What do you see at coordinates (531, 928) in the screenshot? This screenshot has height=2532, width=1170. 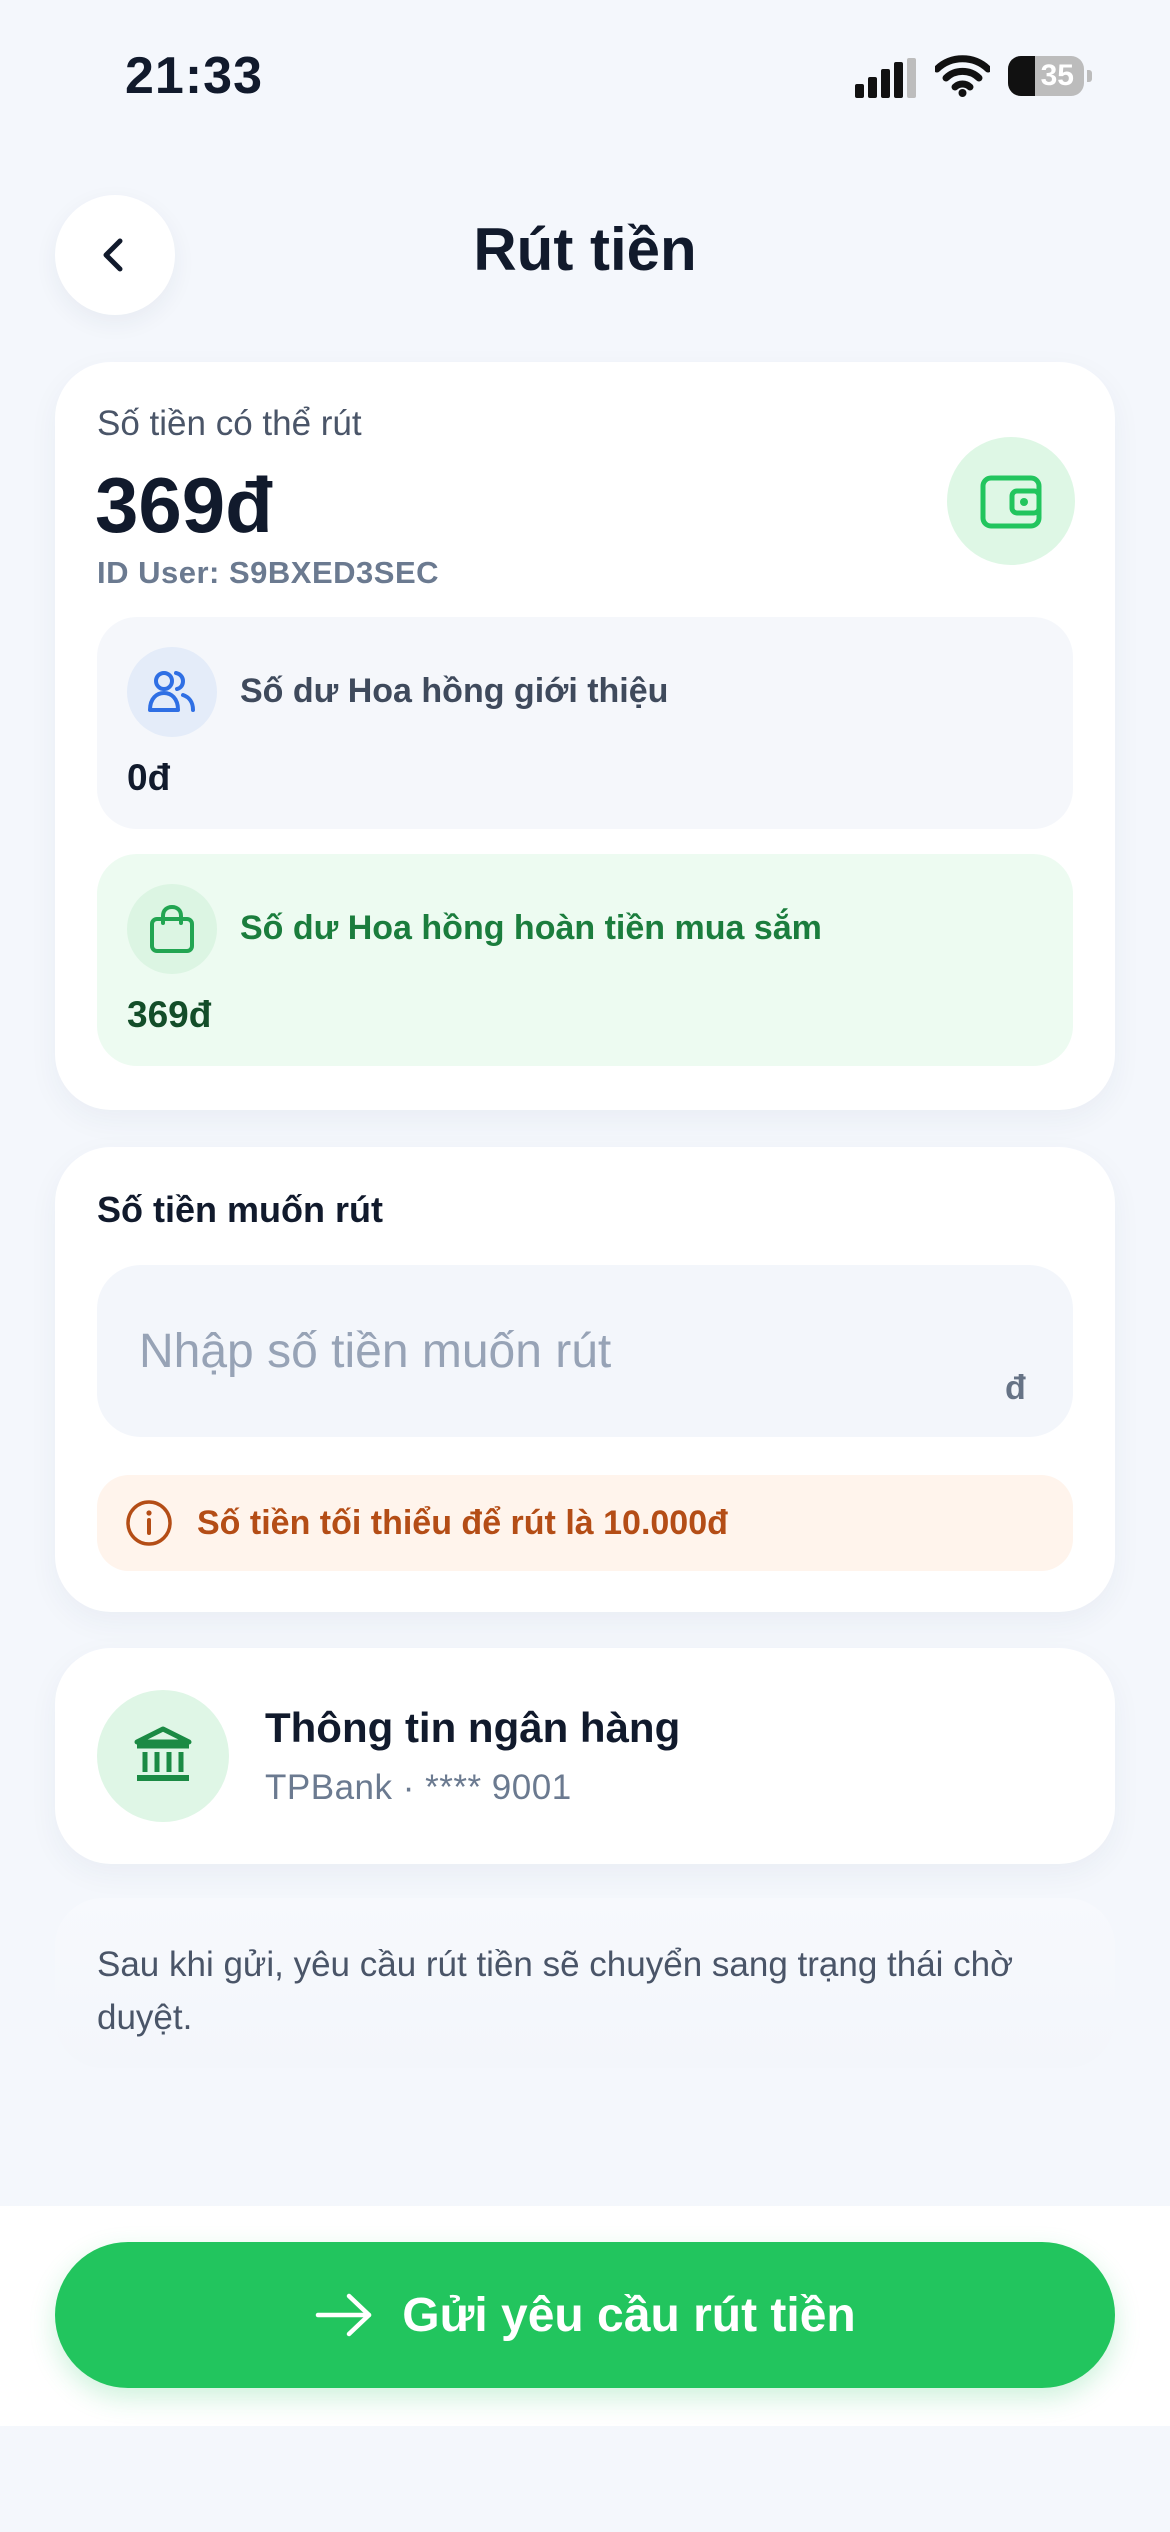 I see `cashback-commission-title: Số dư Hoa hồng hoàn tiền mua sắm` at bounding box center [531, 928].